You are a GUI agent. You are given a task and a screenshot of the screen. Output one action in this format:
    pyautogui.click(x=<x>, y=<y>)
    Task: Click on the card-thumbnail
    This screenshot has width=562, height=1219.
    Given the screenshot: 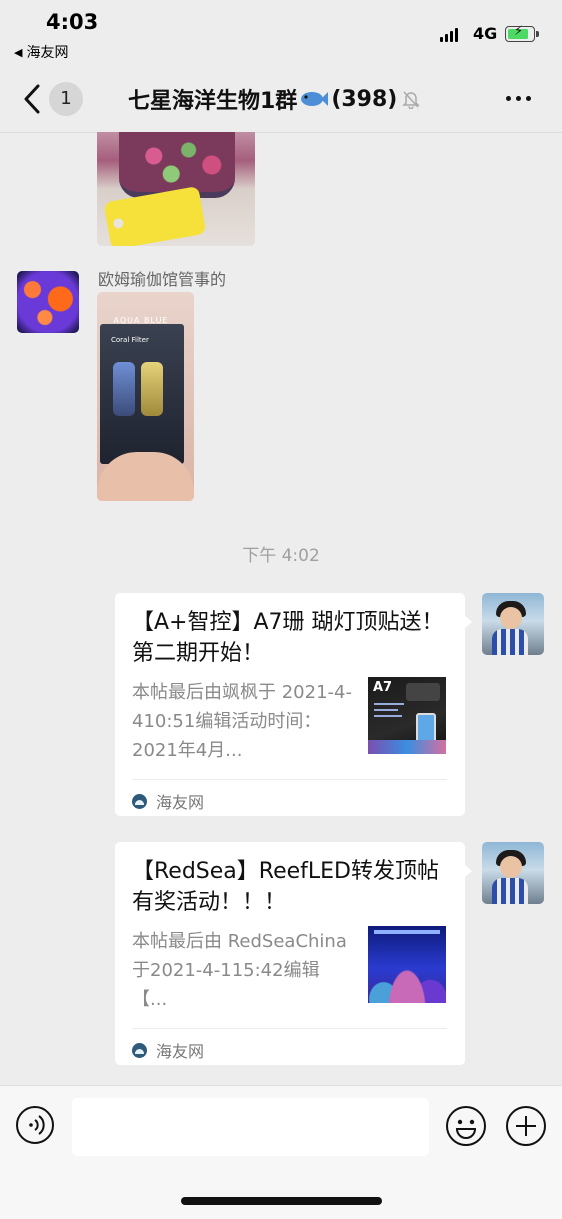 What is the action you would take?
    pyautogui.click(x=407, y=964)
    